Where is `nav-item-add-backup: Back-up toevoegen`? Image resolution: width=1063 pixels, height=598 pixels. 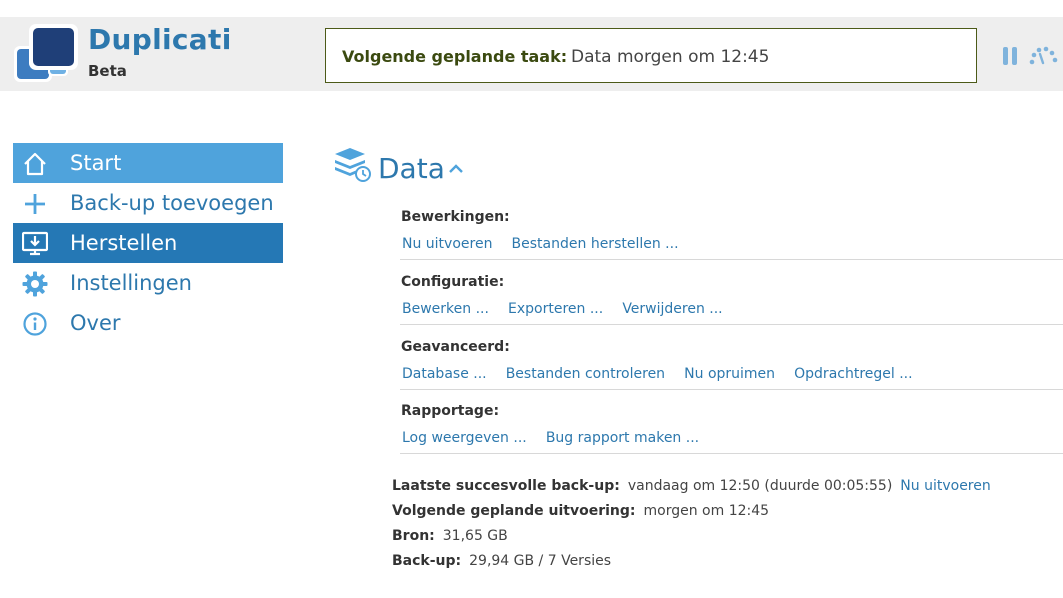
nav-item-add-backup: Back-up toevoegen is located at coordinates (148, 203).